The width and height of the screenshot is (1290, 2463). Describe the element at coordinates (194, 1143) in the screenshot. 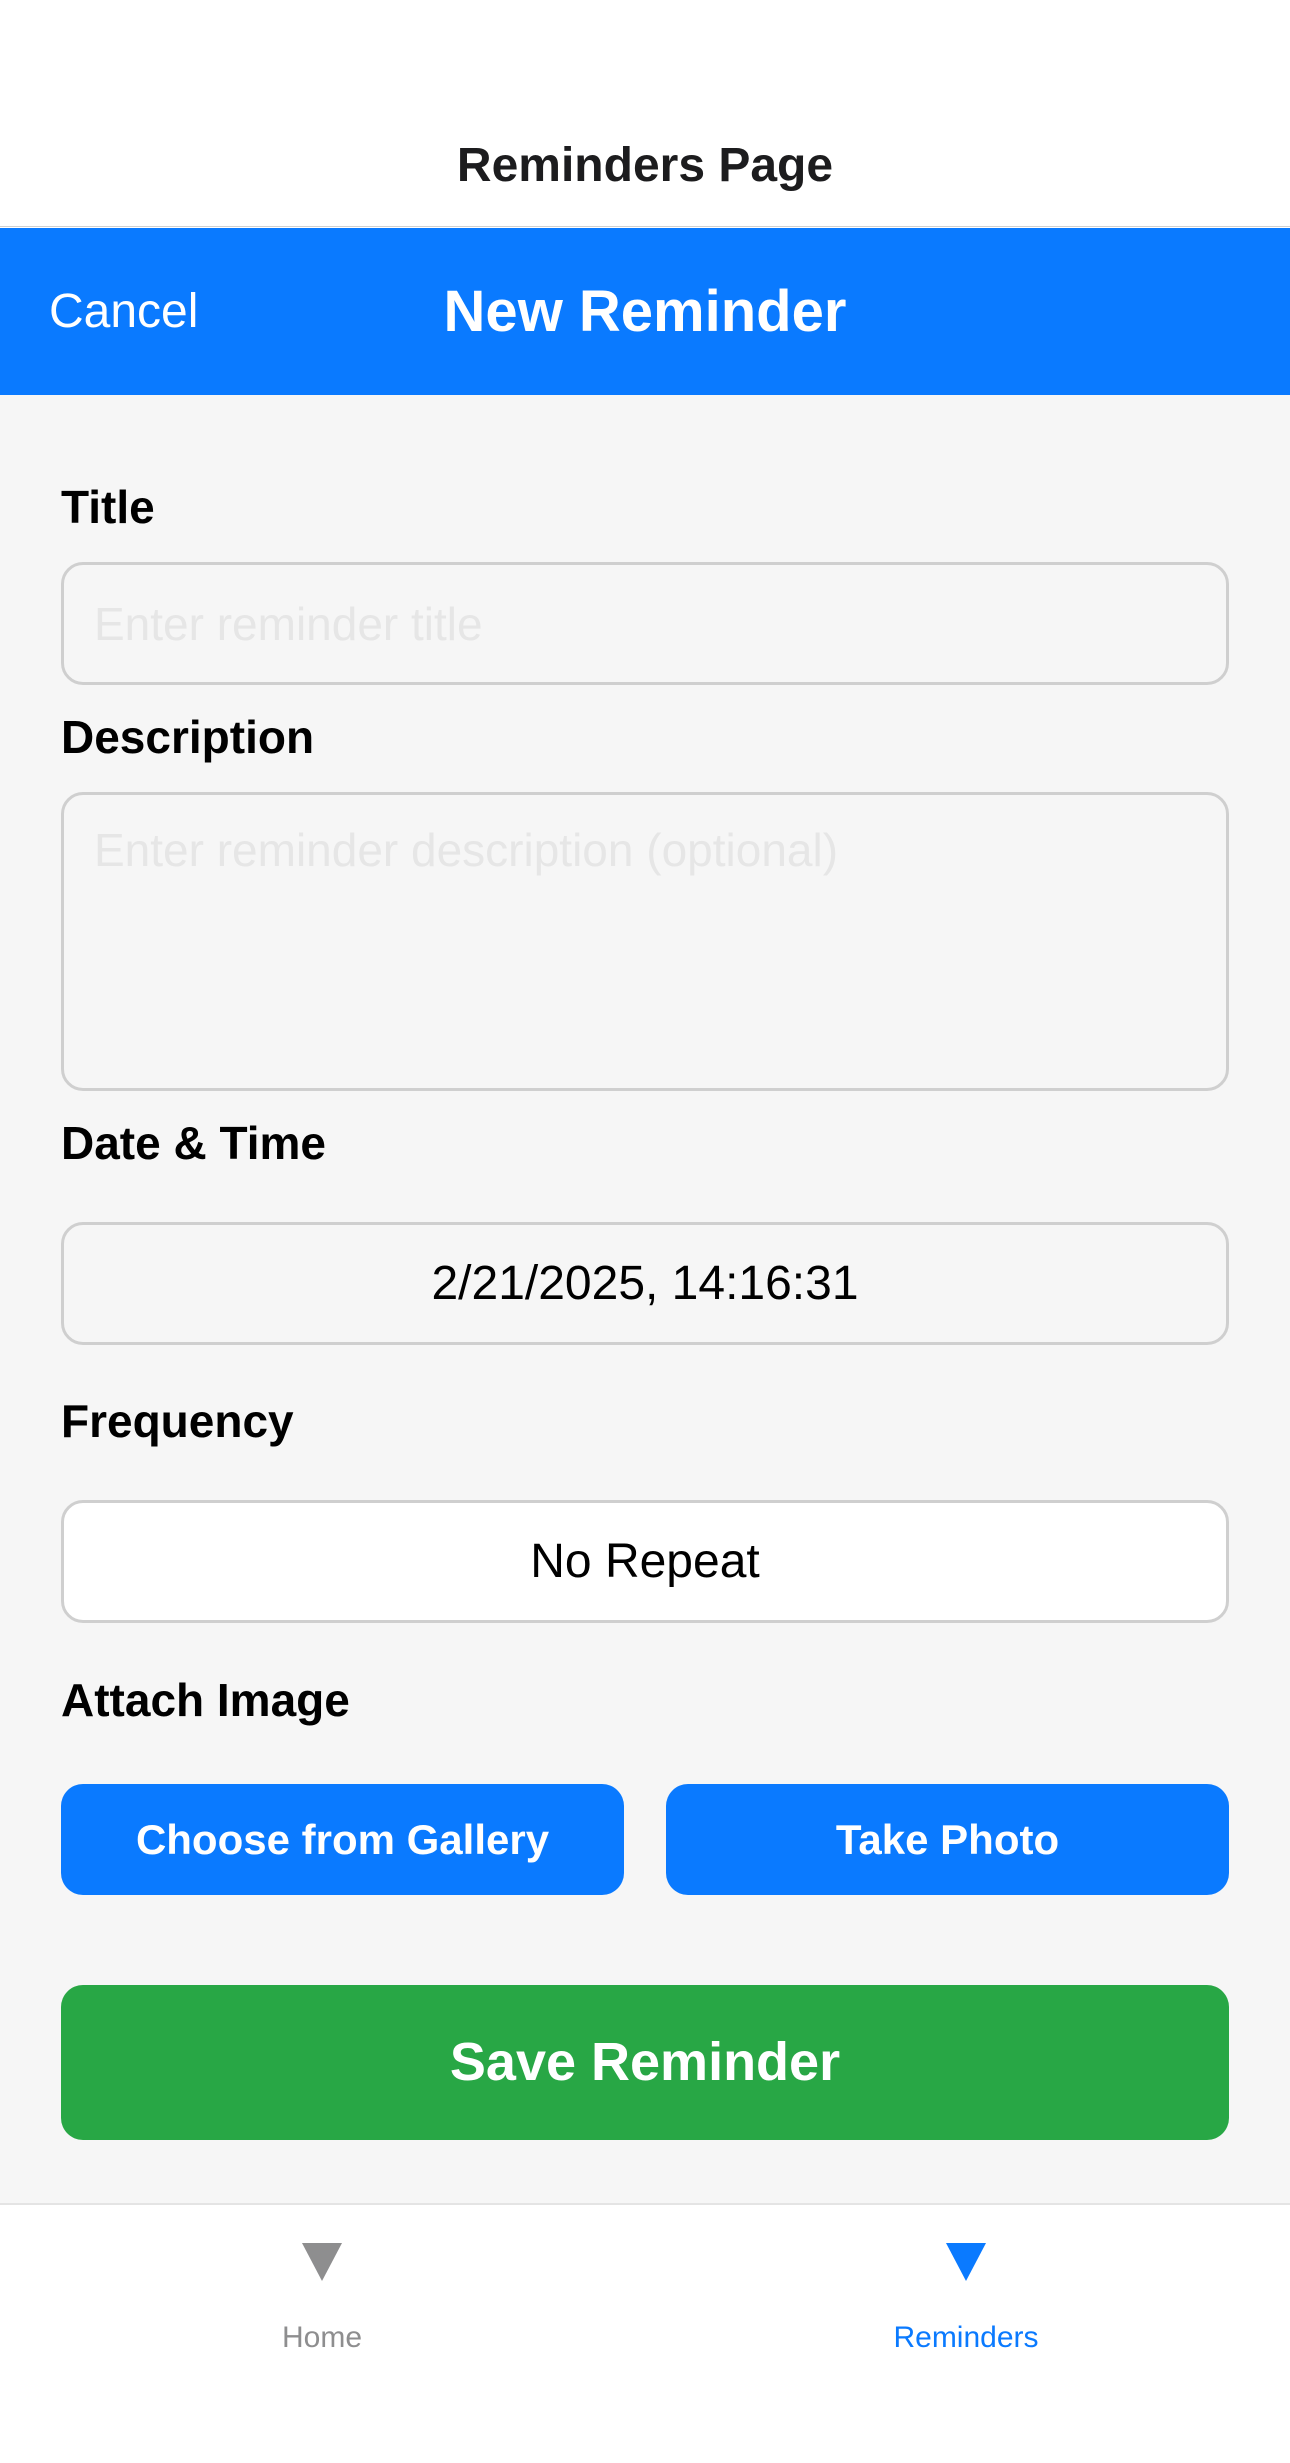

I see `datetime-label: Date & Time` at that location.